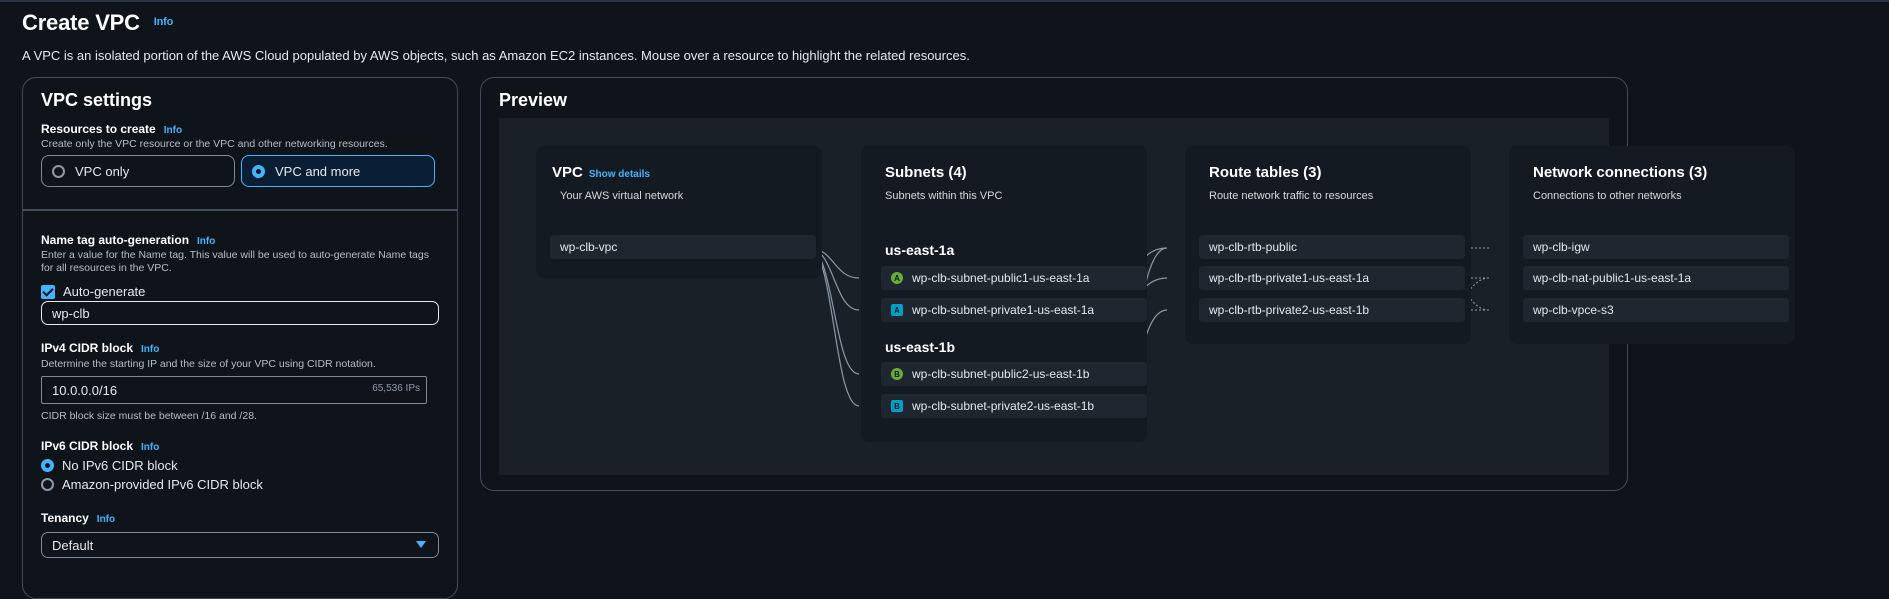 This screenshot has height=599, width=1889. Describe the element at coordinates (567, 172) in the screenshot. I see `vpc-title-text: VPC` at that location.